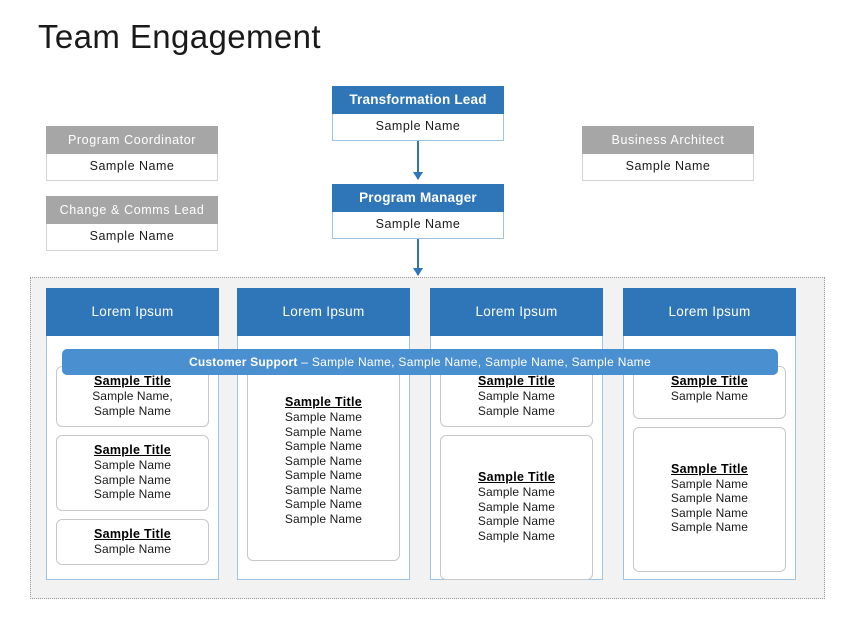  Describe the element at coordinates (668, 167) in the screenshot. I see `org-box-business-architect-name: Sample Name` at that location.